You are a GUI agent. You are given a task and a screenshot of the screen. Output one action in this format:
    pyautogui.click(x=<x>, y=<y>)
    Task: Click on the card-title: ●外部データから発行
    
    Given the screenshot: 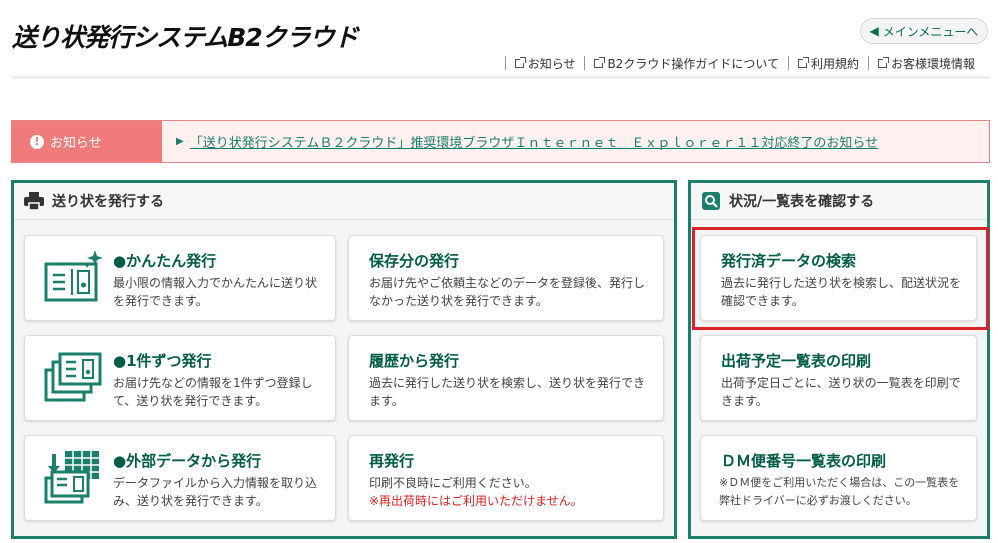 What is the action you would take?
    pyautogui.click(x=187, y=461)
    